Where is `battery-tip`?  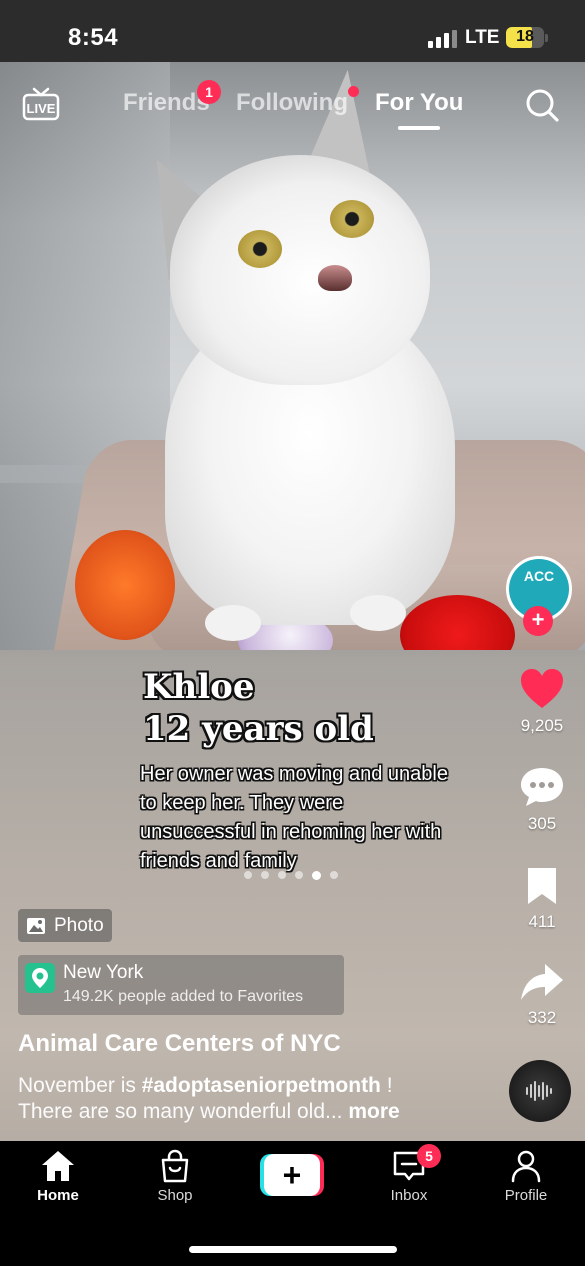
battery-tip is located at coordinates (546, 38).